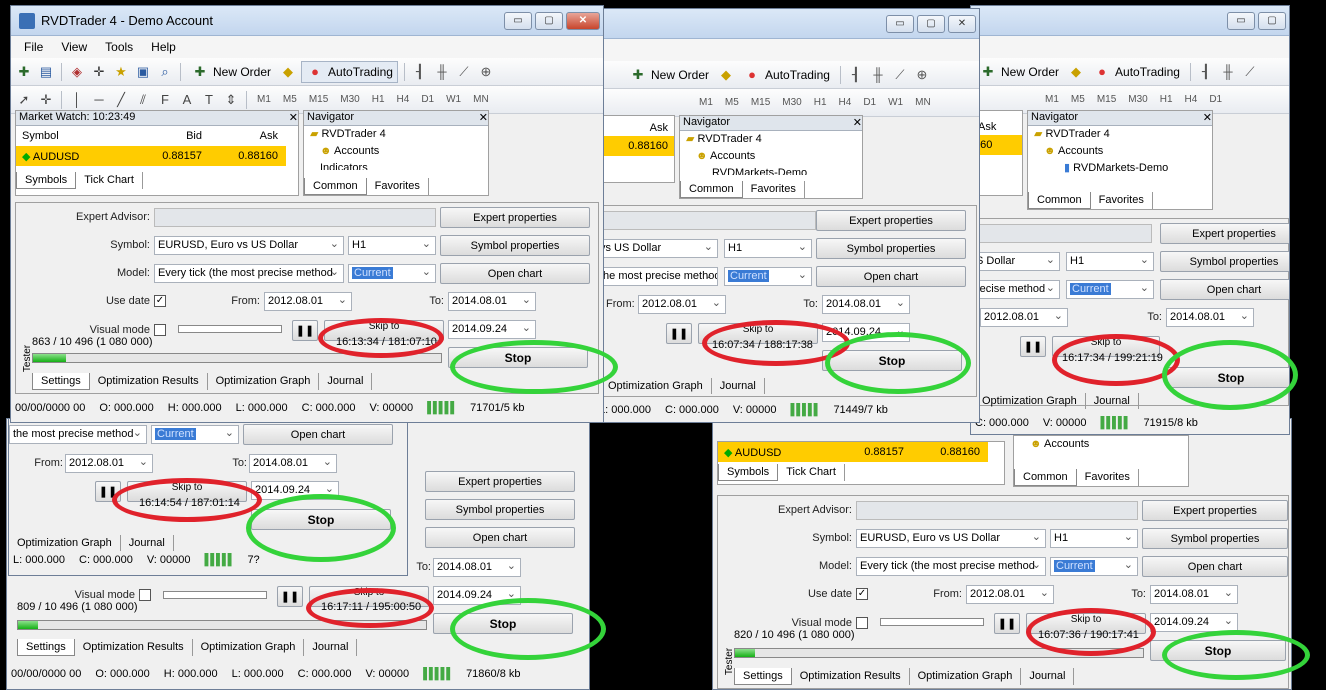  Describe the element at coordinates (295, 217) in the screenshot. I see `expert-advisor-select` at that location.